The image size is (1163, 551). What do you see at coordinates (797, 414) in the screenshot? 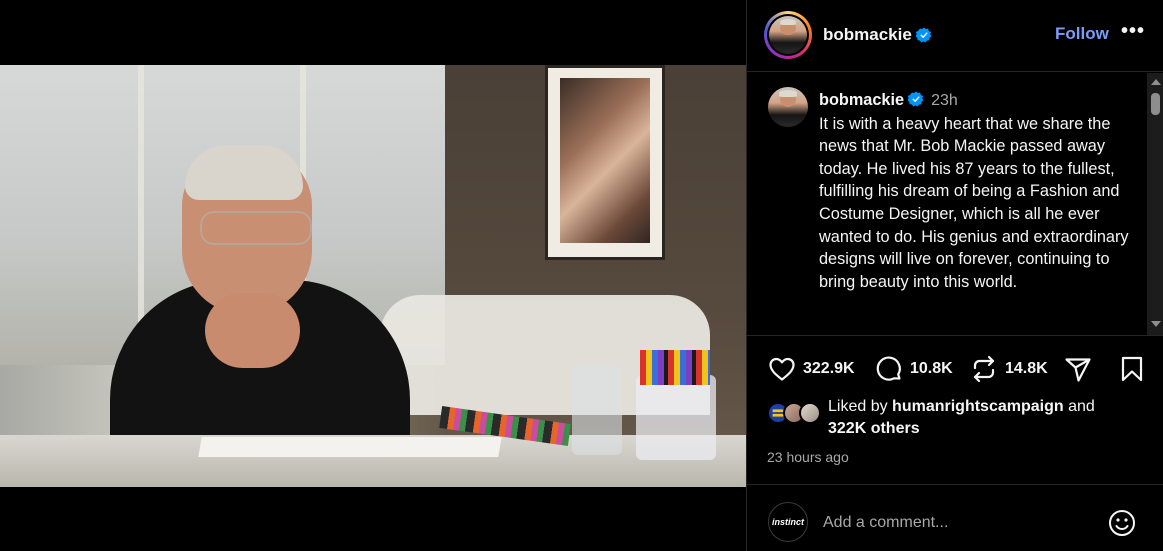
I see `liker-avatars` at bounding box center [797, 414].